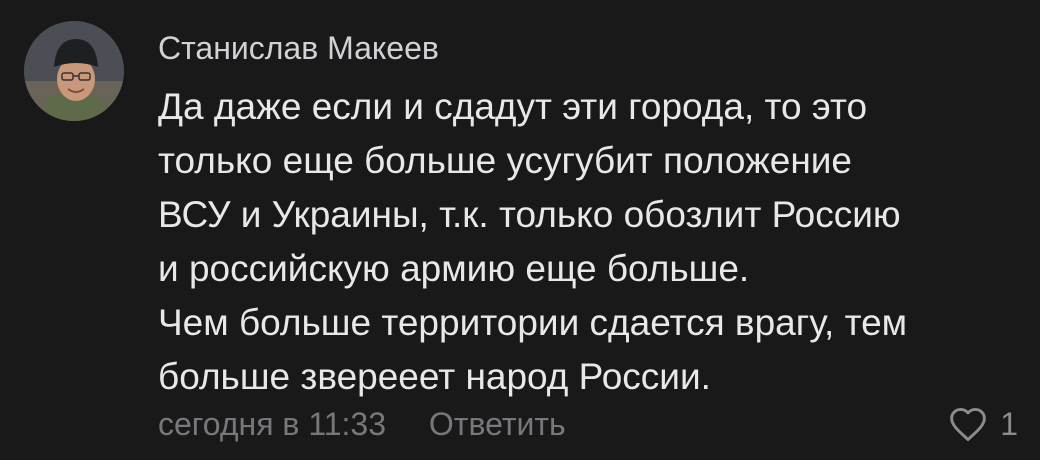 Image resolution: width=1040 pixels, height=460 pixels. Describe the element at coordinates (74, 71) in the screenshot. I see `avatar` at that location.